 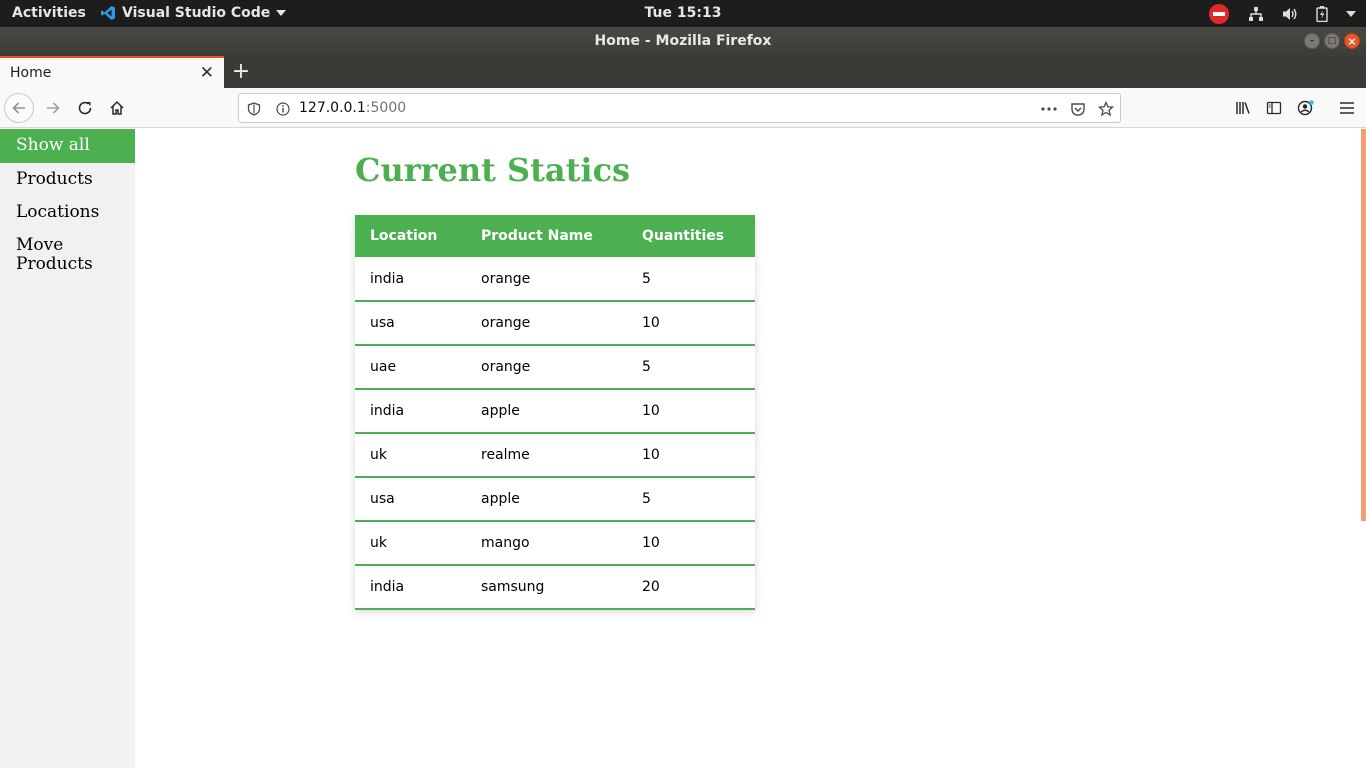 What do you see at coordinates (546, 455) in the screenshot?
I see `cell-product-name: realme` at bounding box center [546, 455].